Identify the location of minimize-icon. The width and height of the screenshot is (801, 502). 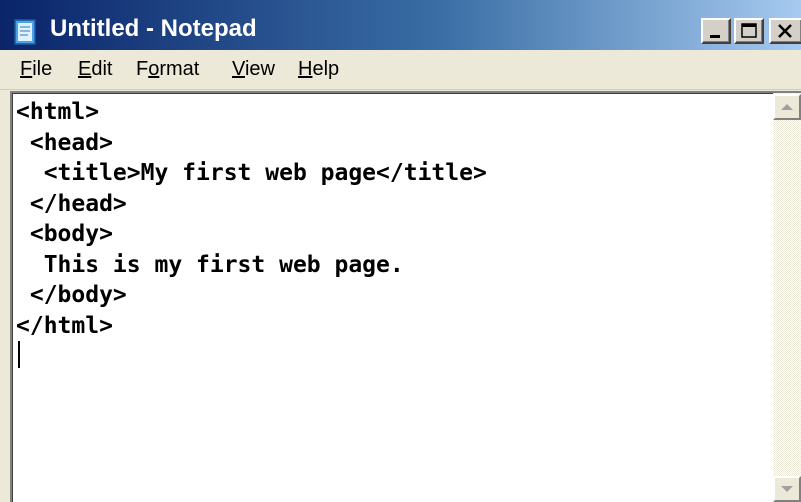
(715, 36).